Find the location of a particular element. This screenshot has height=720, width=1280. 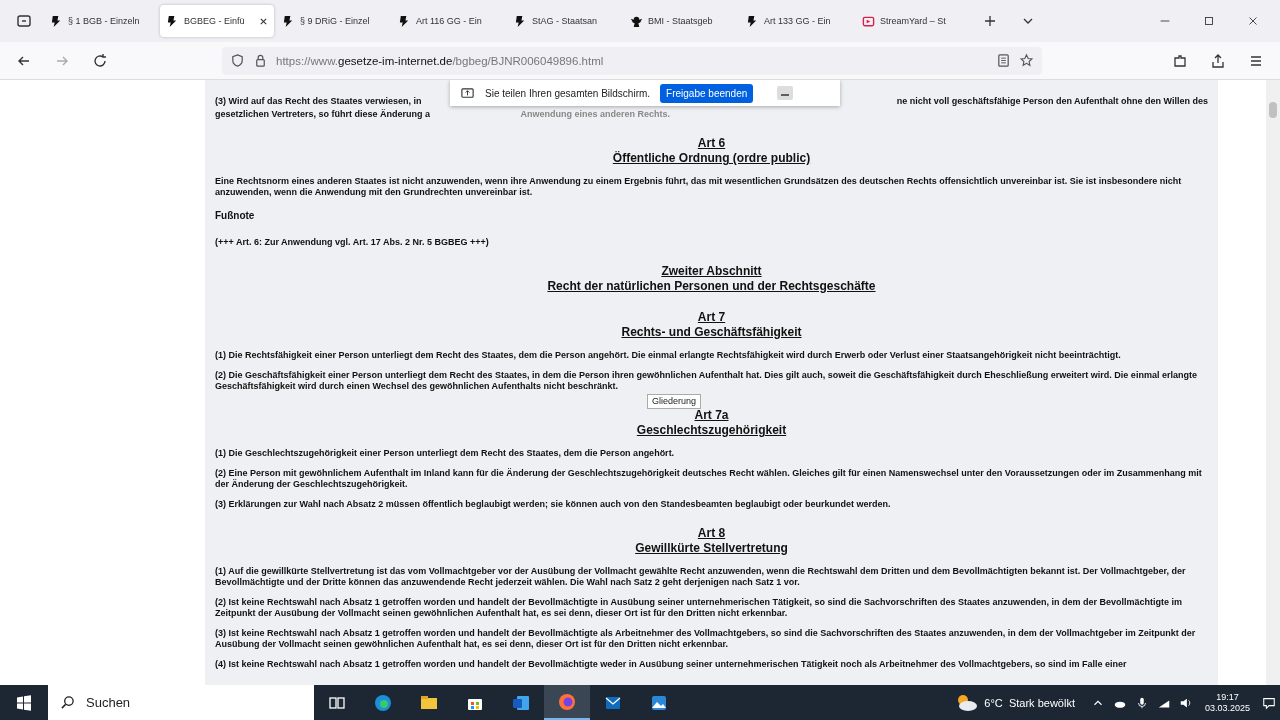

browser-tab: § 1 BGB - Einzeln is located at coordinates (101, 21).